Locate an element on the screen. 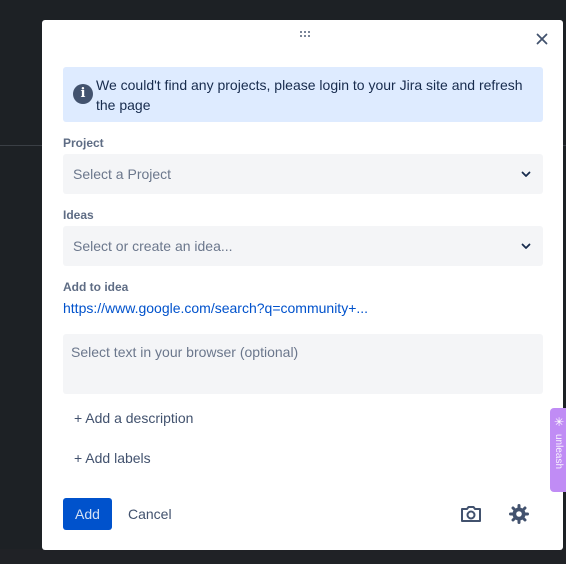 The width and height of the screenshot is (566, 564). gear-icon is located at coordinates (519, 514).